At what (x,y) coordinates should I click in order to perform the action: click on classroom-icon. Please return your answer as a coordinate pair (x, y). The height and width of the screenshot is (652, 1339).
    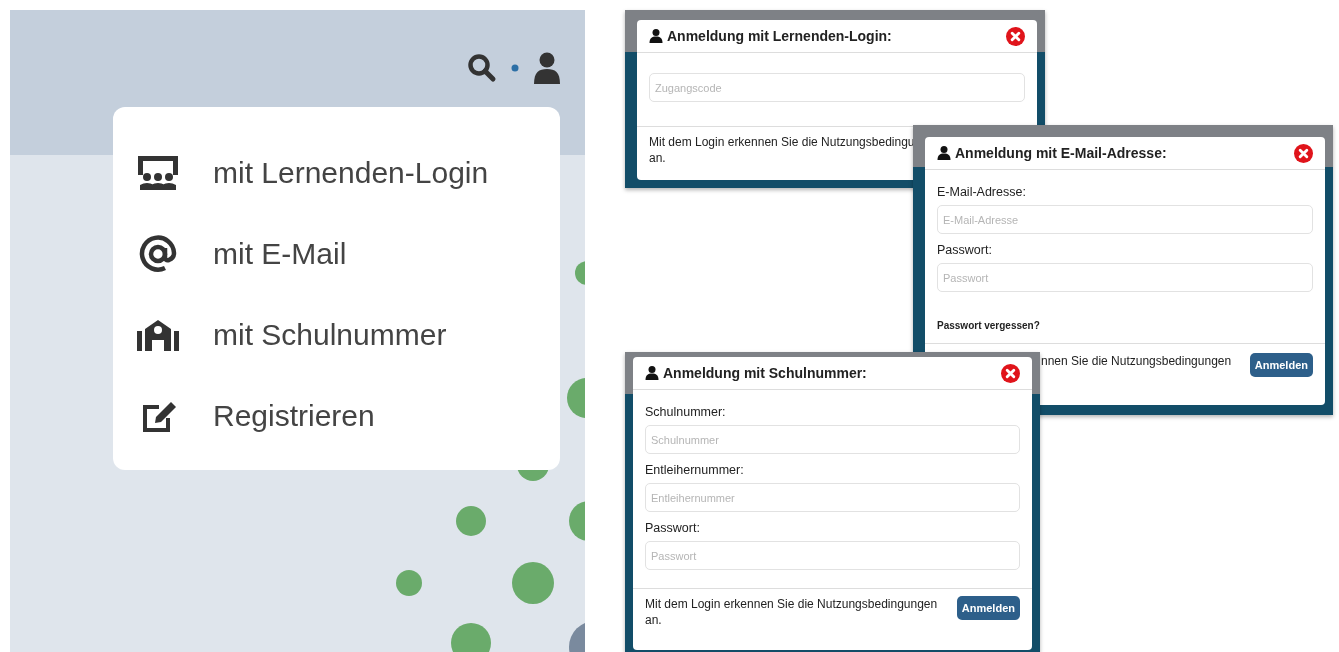
    Looking at the image, I should click on (158, 173).